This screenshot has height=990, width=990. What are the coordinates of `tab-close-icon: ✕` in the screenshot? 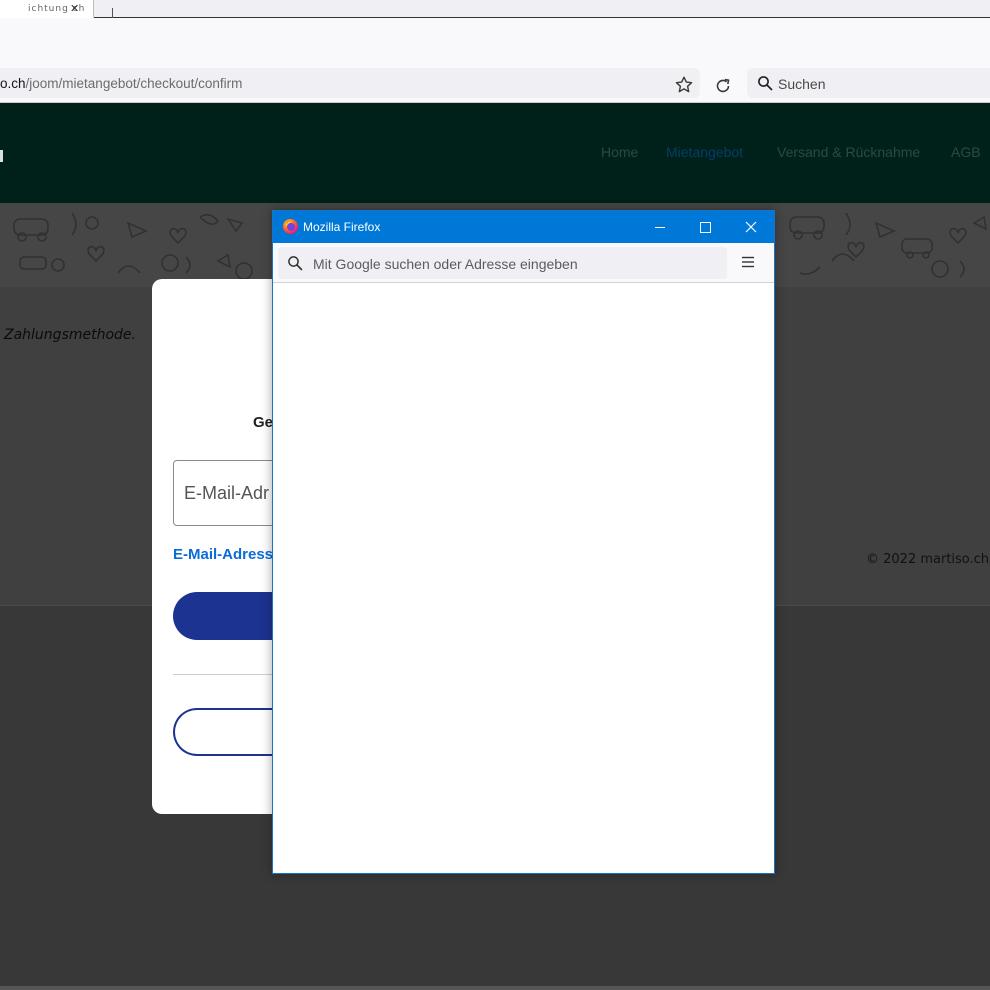 It's located at (74, 9).